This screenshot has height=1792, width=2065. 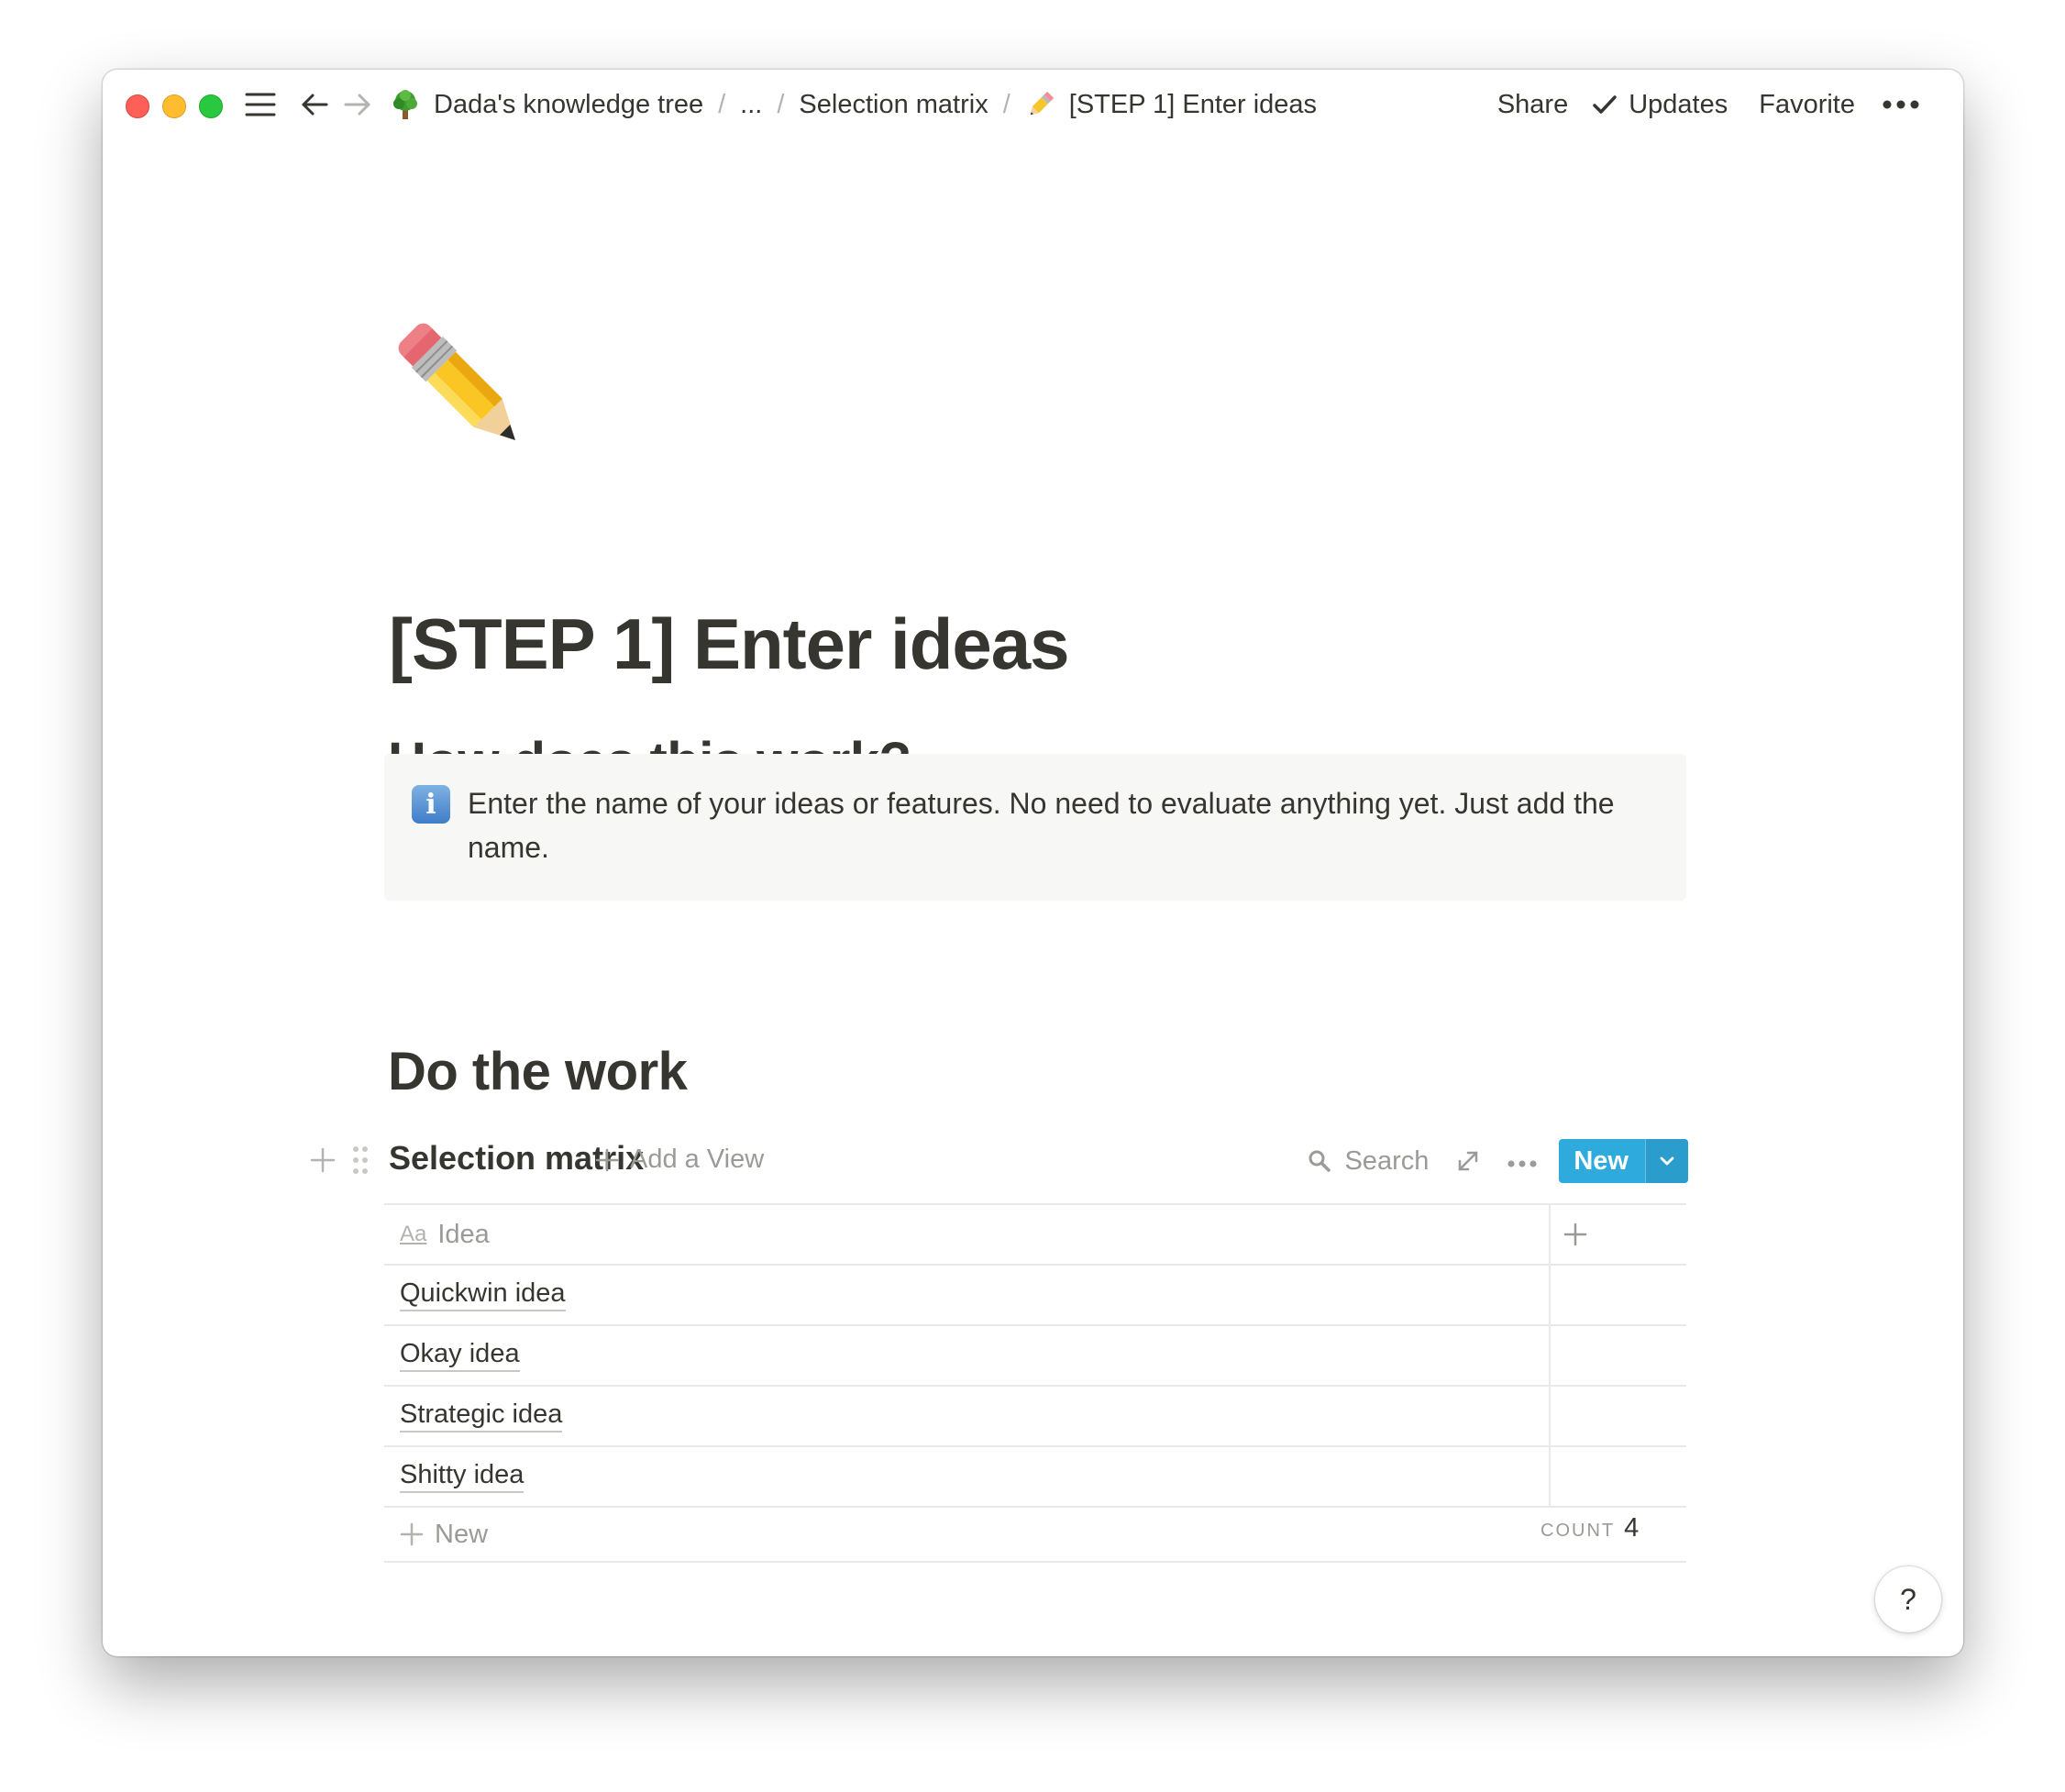 I want to click on count-label: COUNT, so click(x=1578, y=1531).